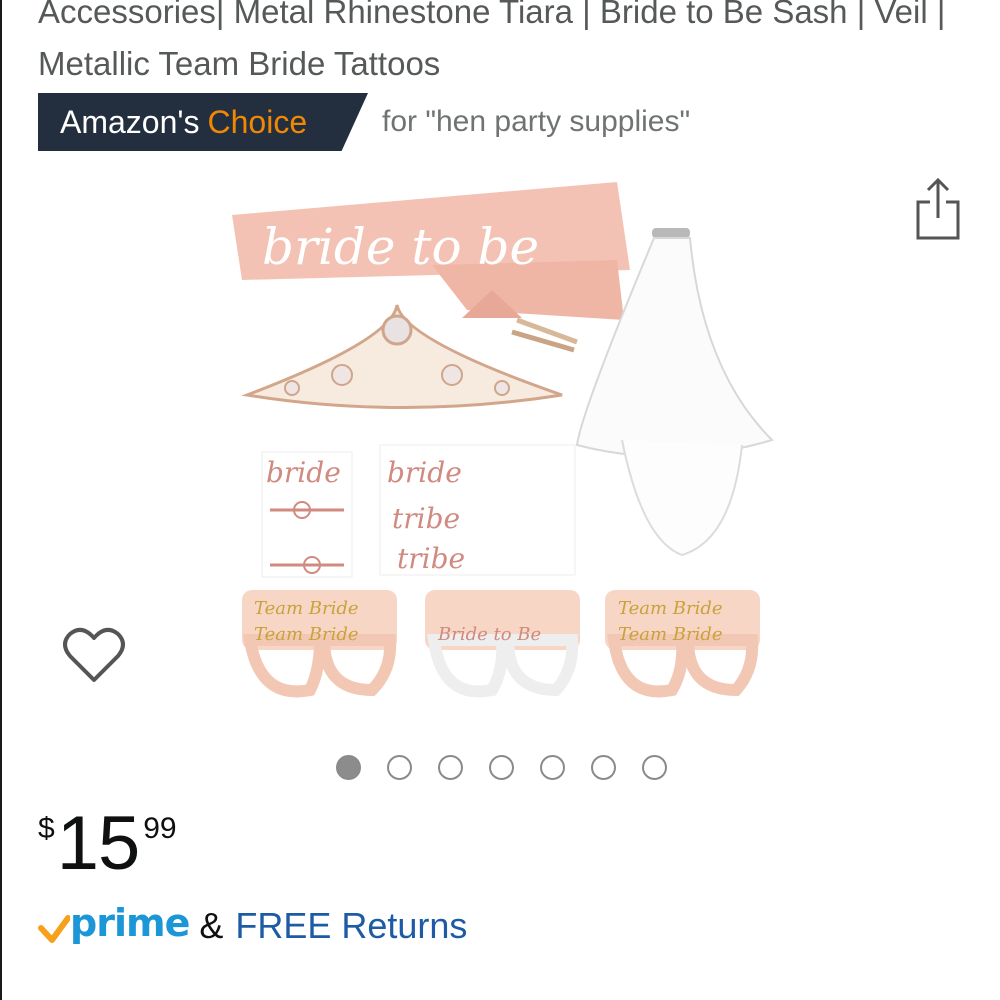  Describe the element at coordinates (306, 608) in the screenshot. I see `glasses-text-1: Team Bride` at that location.